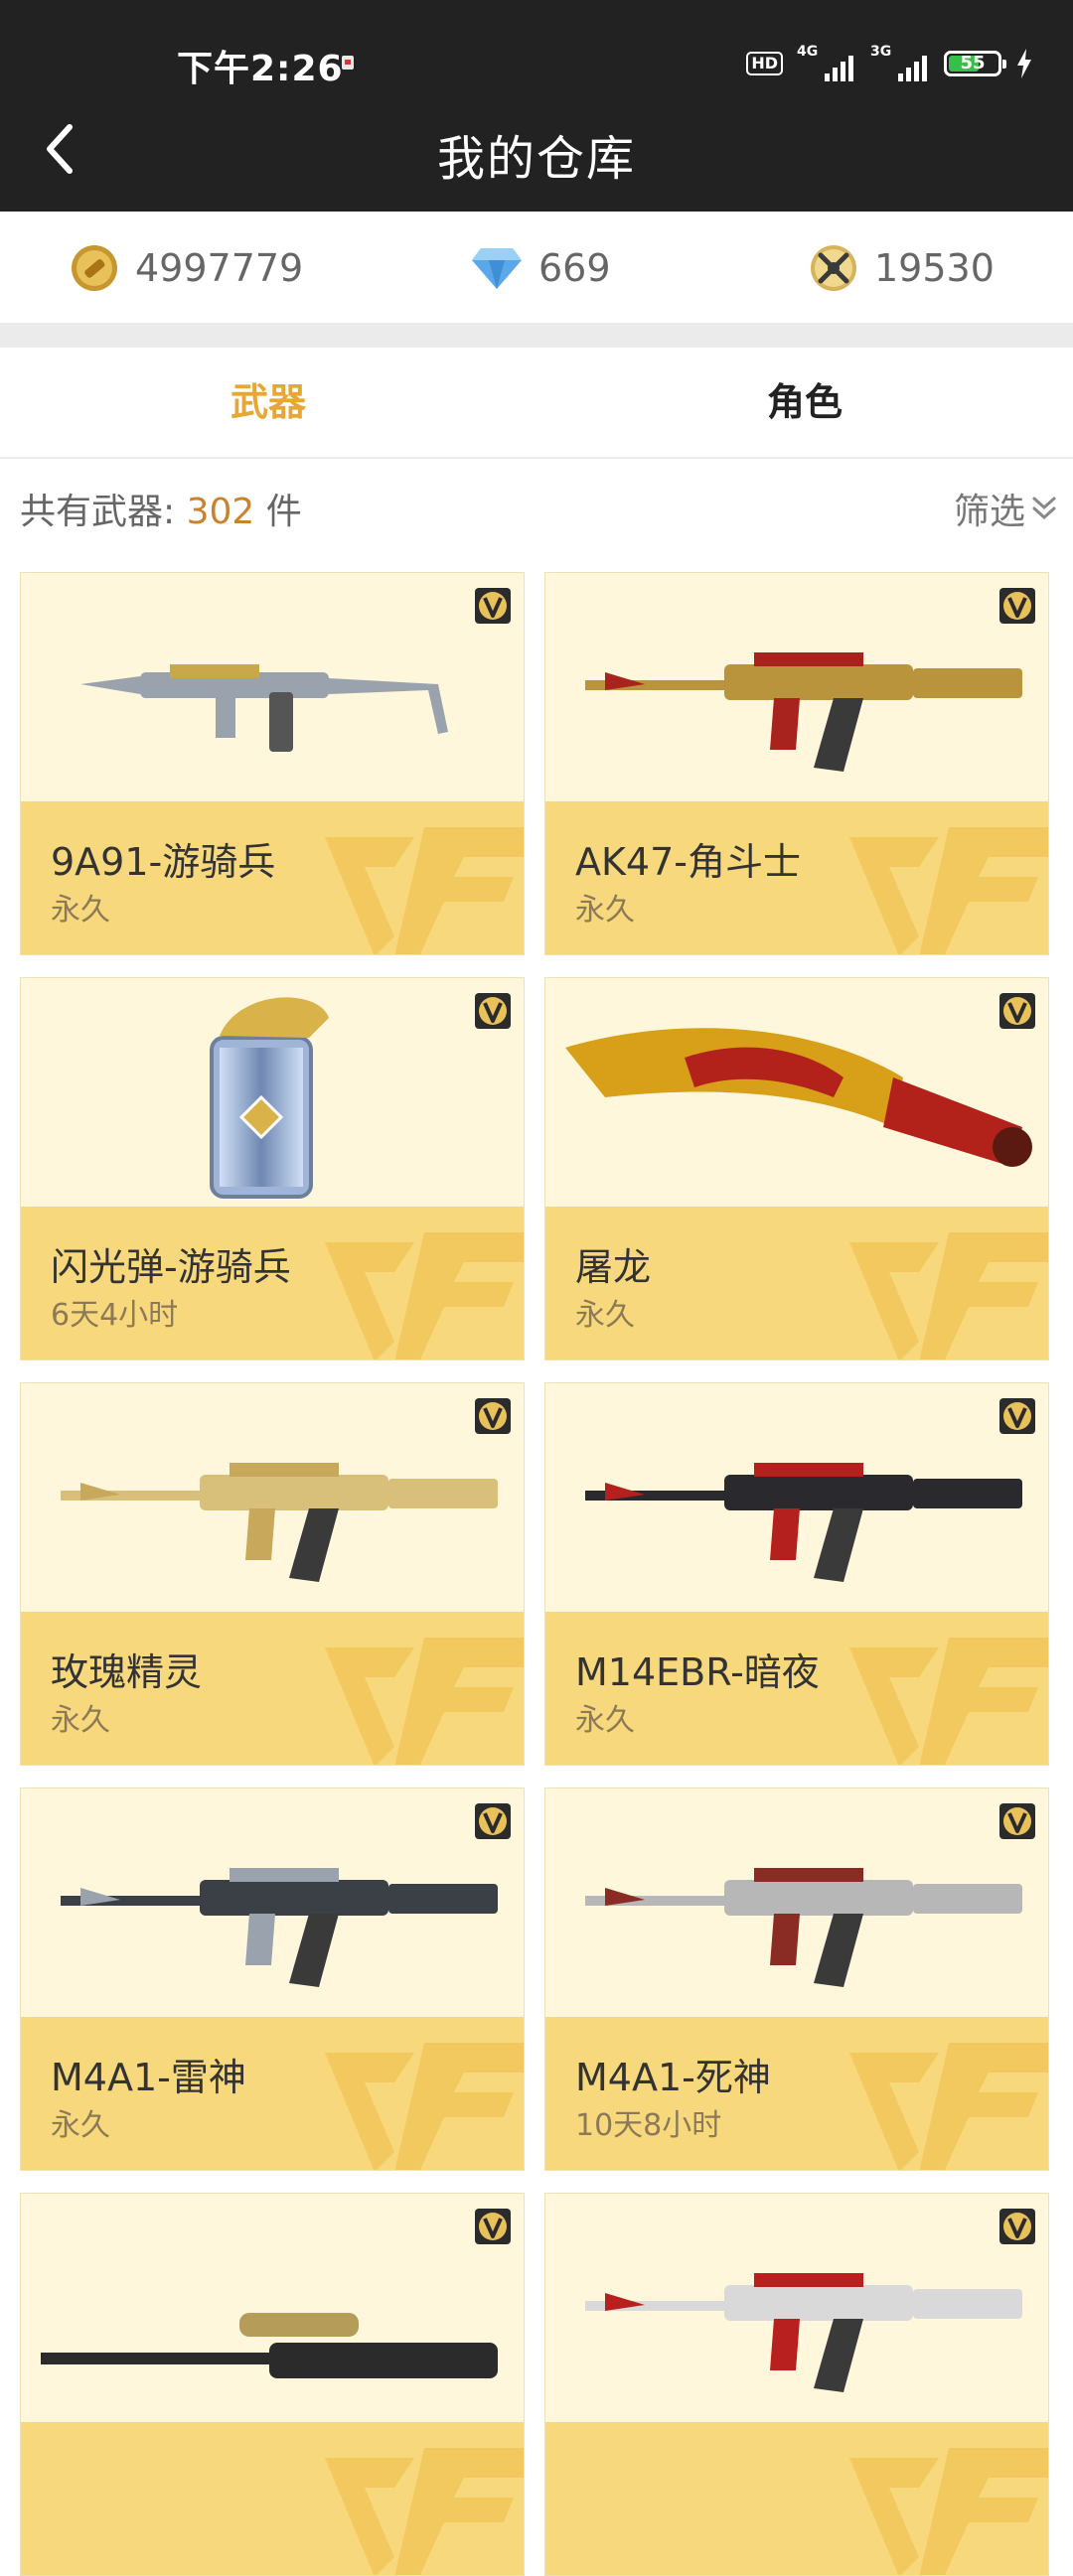  What do you see at coordinates (975, 64) in the screenshot?
I see `battery-icon: 55` at bounding box center [975, 64].